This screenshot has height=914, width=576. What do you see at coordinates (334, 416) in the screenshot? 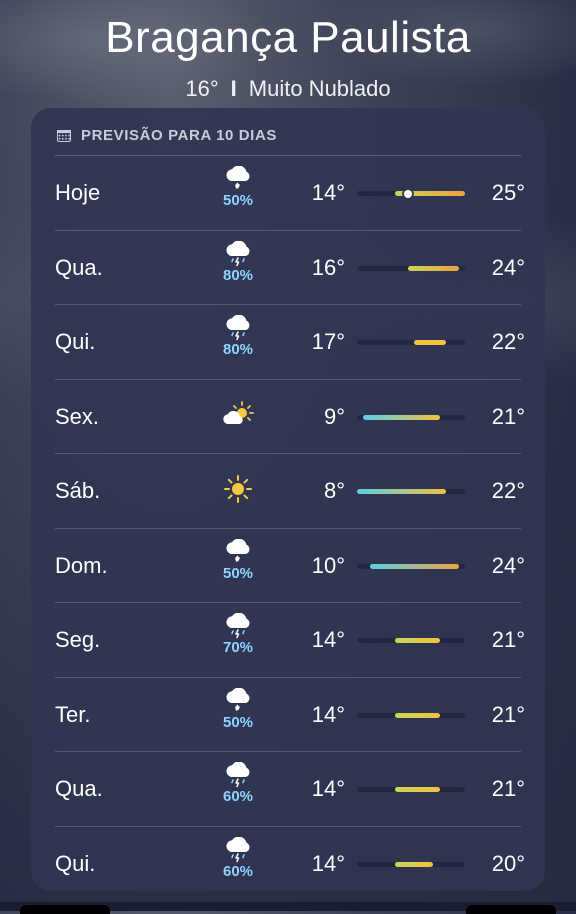
I see `low-temperature: 9°` at bounding box center [334, 416].